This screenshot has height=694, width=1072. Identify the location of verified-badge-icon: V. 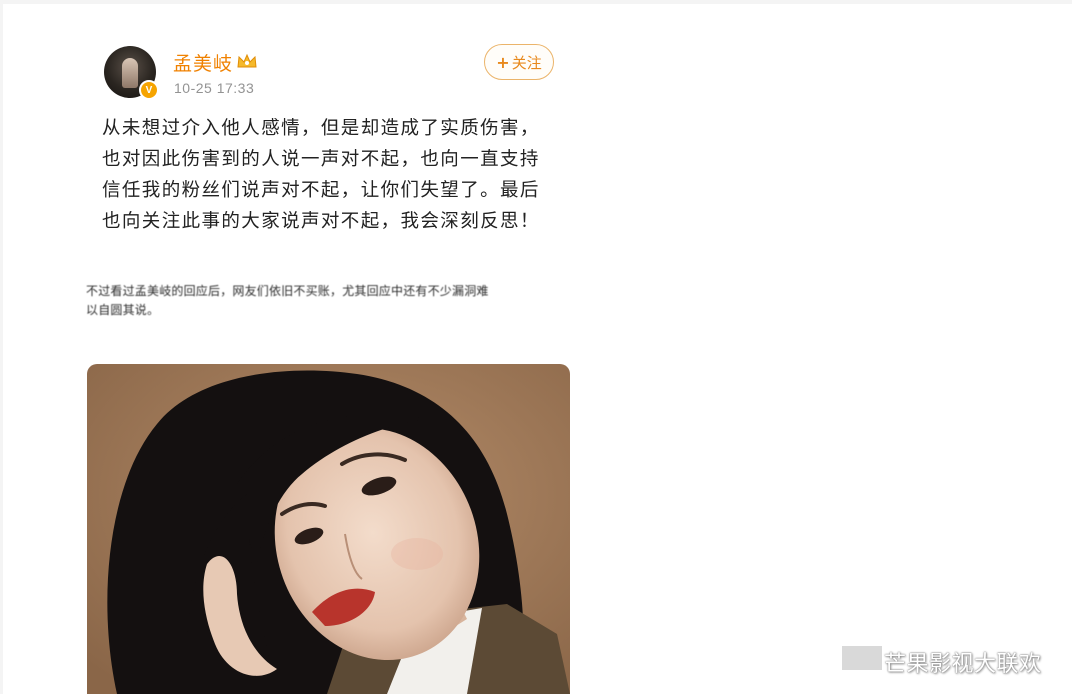
(149, 90).